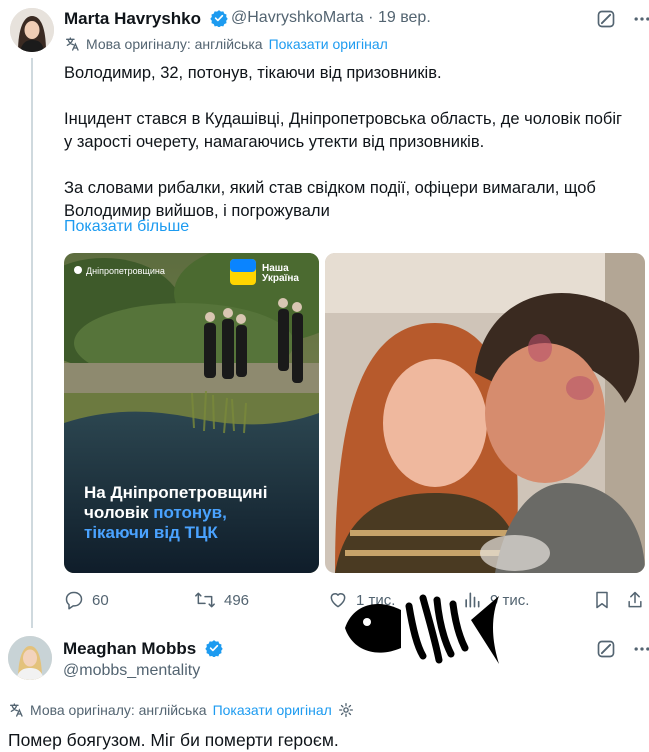 The width and height of the screenshot is (649, 752). What do you see at coordinates (280, 278) in the screenshot?
I see `badge-line-2: Україна` at bounding box center [280, 278].